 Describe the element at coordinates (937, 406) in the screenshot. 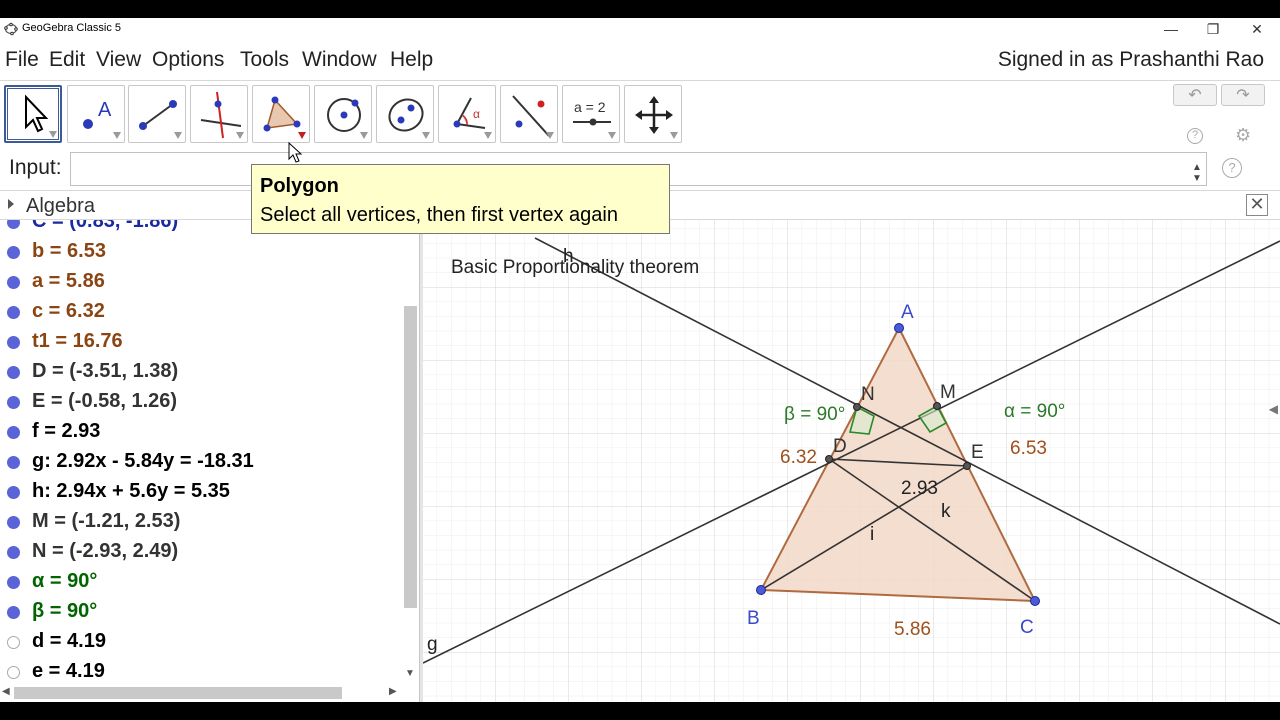

I see `point-m` at that location.